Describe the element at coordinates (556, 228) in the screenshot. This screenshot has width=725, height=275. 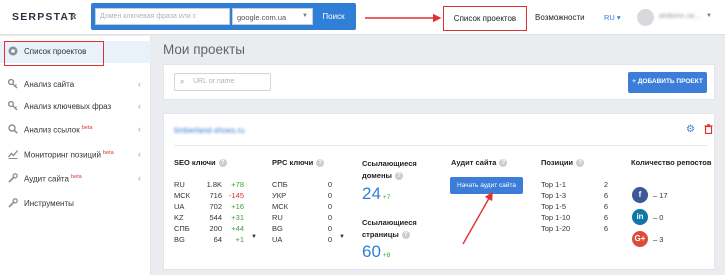
I see `positions-label: Top 1-20` at that location.